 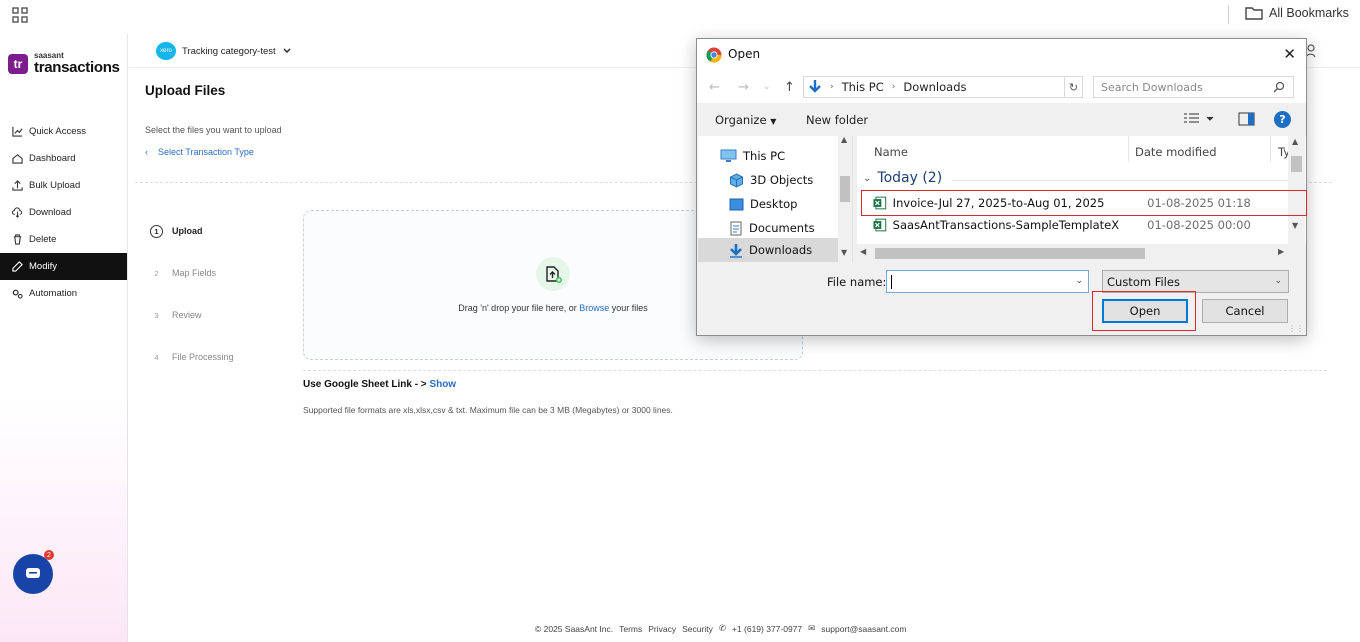 What do you see at coordinates (1193, 87) in the screenshot?
I see `search-downloads-input: Search Downloads` at bounding box center [1193, 87].